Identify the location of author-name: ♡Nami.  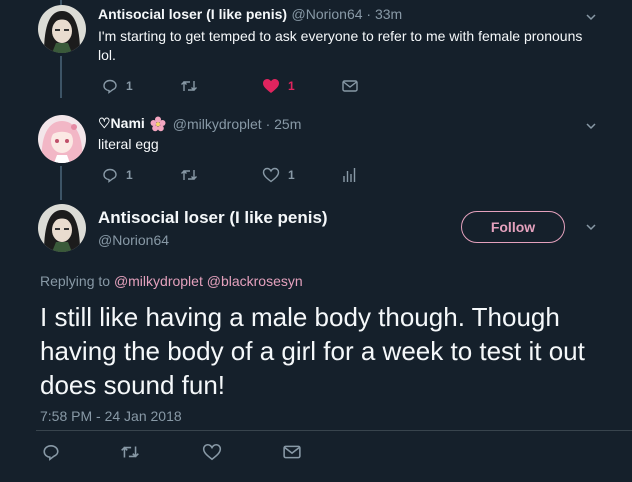
(121, 123).